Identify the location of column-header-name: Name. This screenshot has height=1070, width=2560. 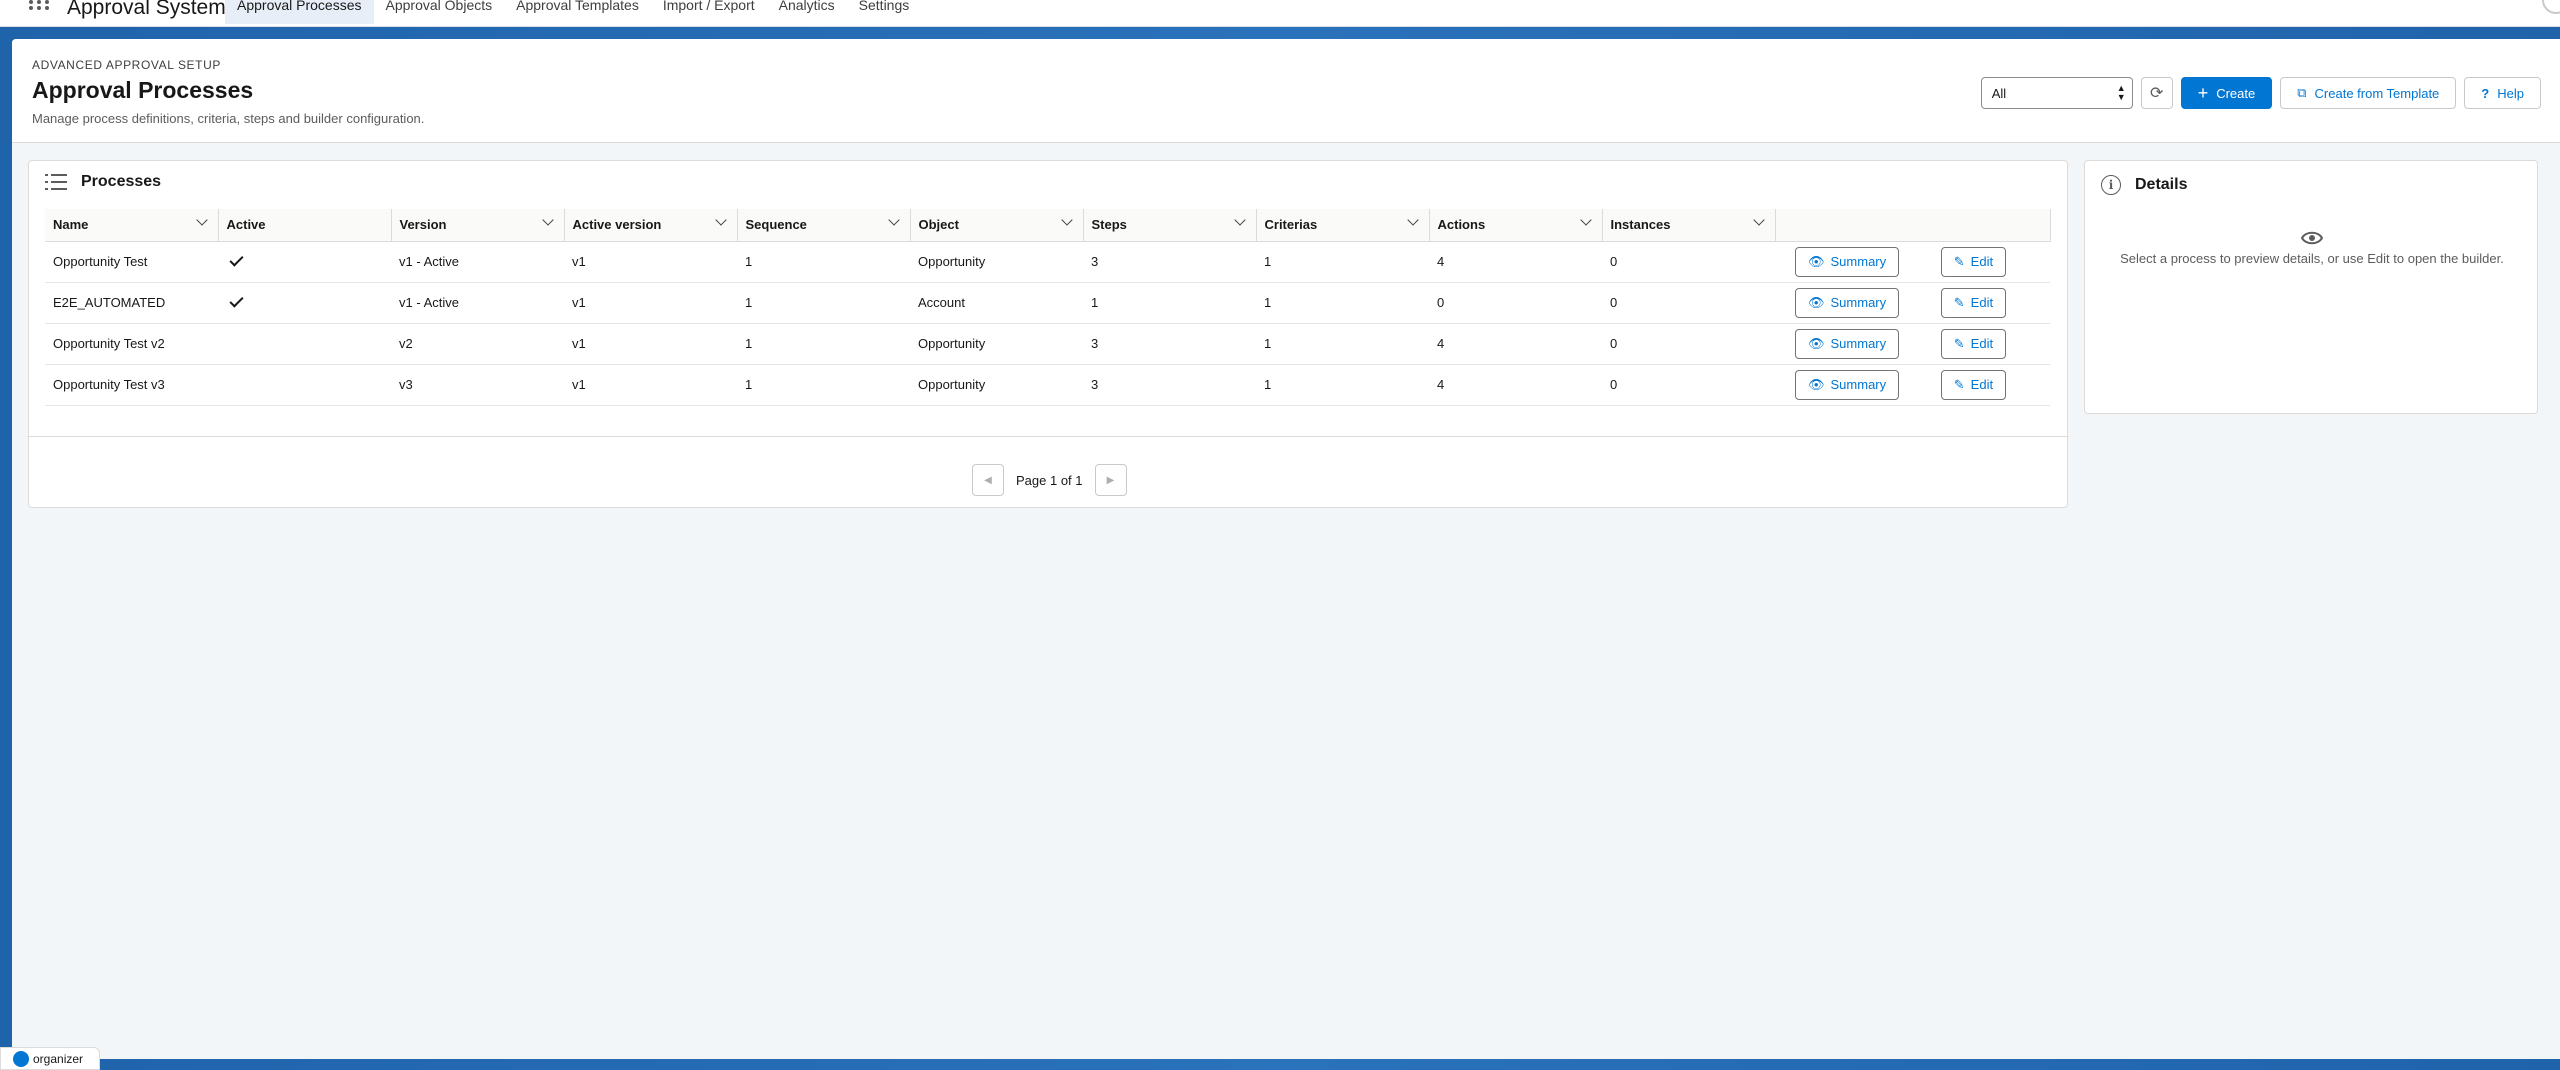
(132, 225).